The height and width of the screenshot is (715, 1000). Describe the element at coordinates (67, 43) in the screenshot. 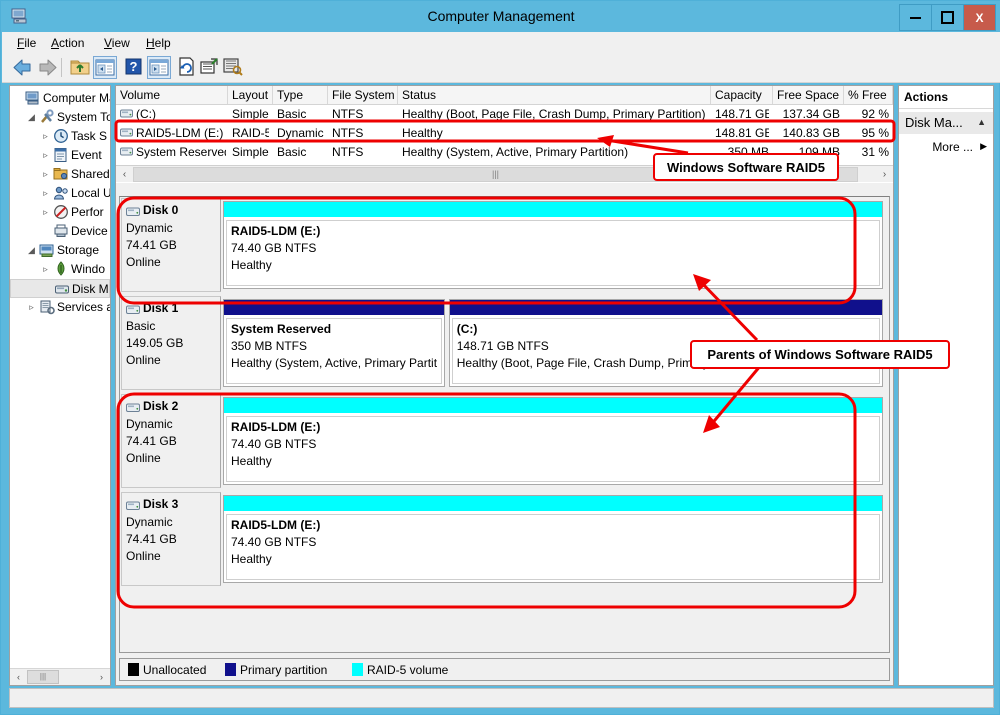

I see `menu-action: Action` at that location.